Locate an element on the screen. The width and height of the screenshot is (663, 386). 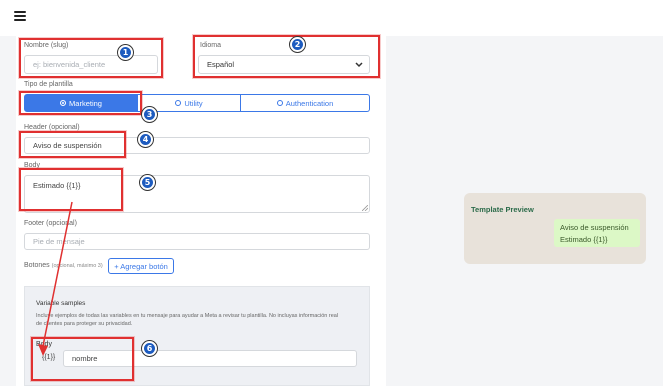
preview-header: Aviso de suspensión is located at coordinates (594, 227).